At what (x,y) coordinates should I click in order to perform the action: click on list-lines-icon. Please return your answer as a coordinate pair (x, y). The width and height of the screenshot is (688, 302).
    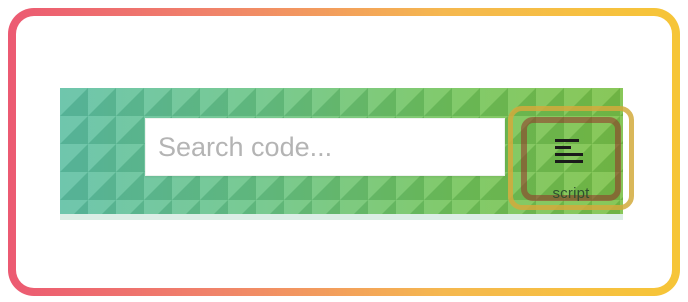
    Looking at the image, I should click on (569, 151).